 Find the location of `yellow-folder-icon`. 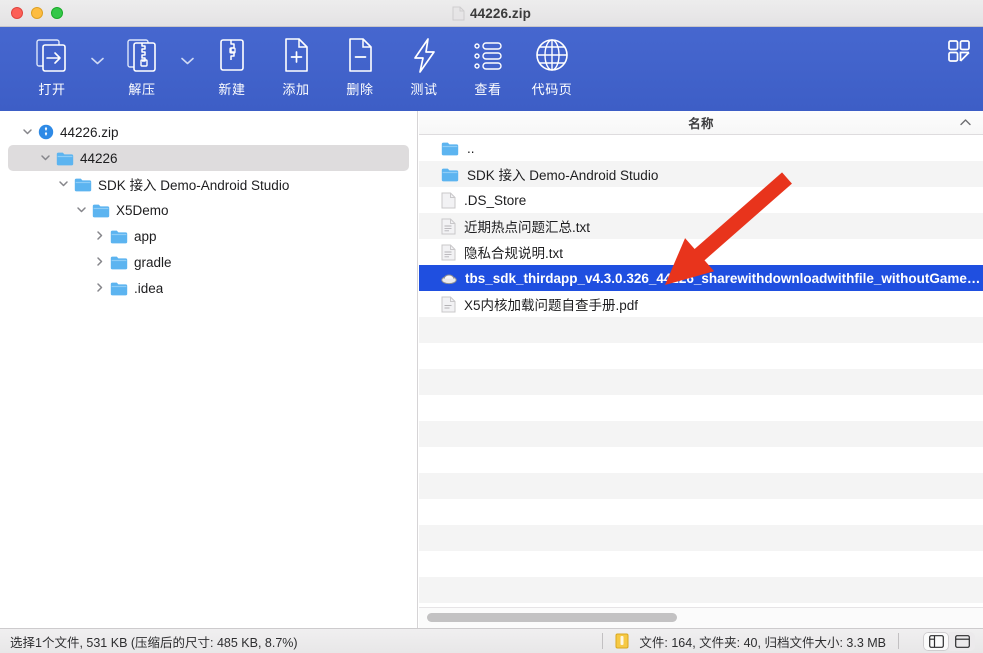

yellow-folder-icon is located at coordinates (622, 641).